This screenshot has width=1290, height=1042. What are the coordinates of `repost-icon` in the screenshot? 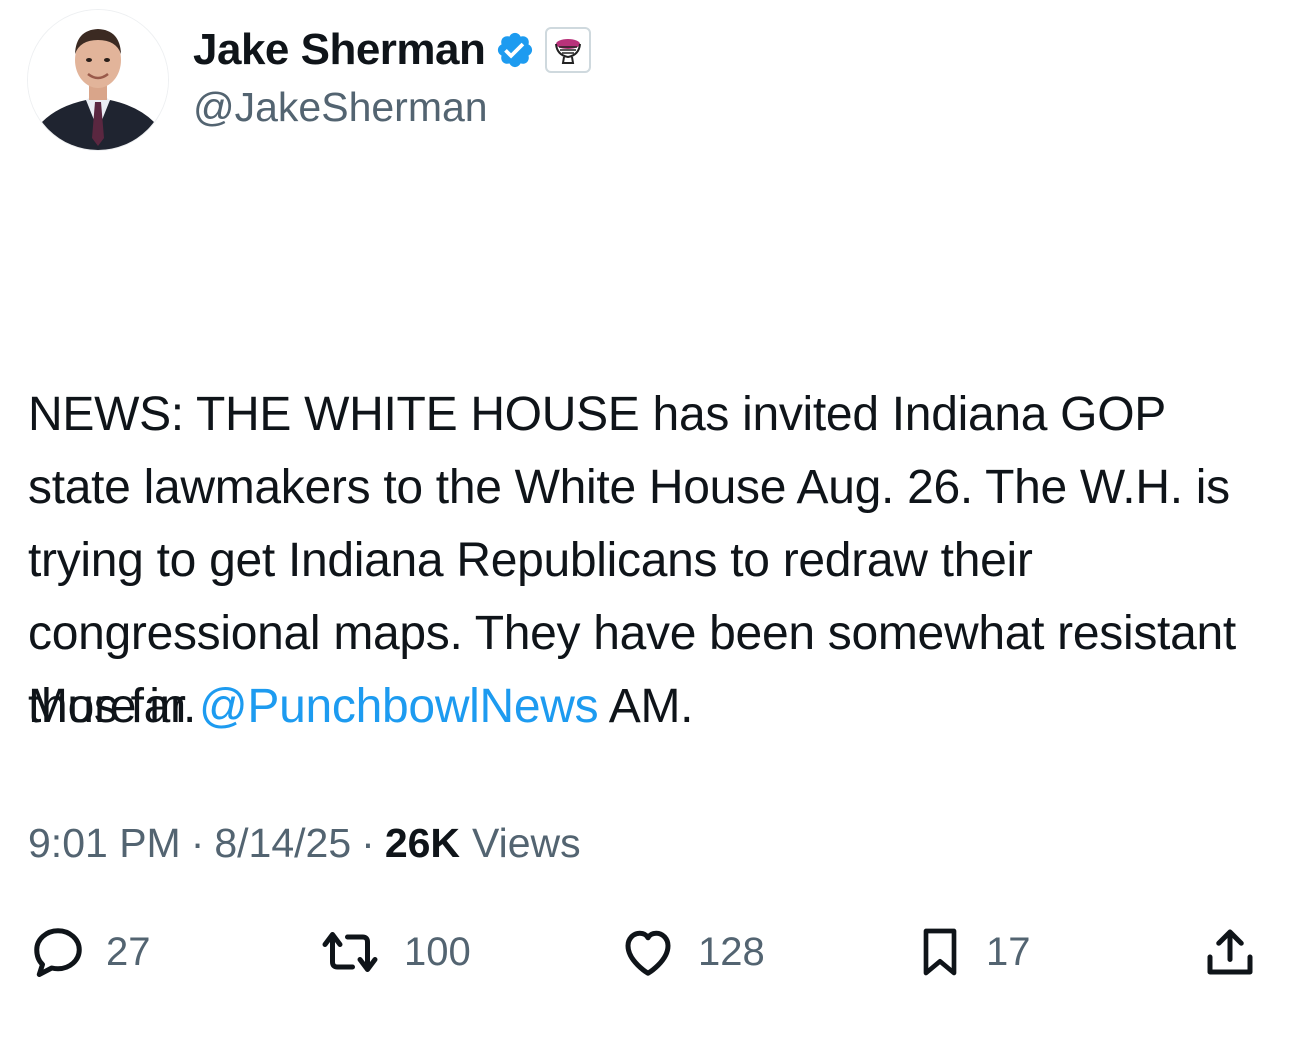 It's located at (350, 952).